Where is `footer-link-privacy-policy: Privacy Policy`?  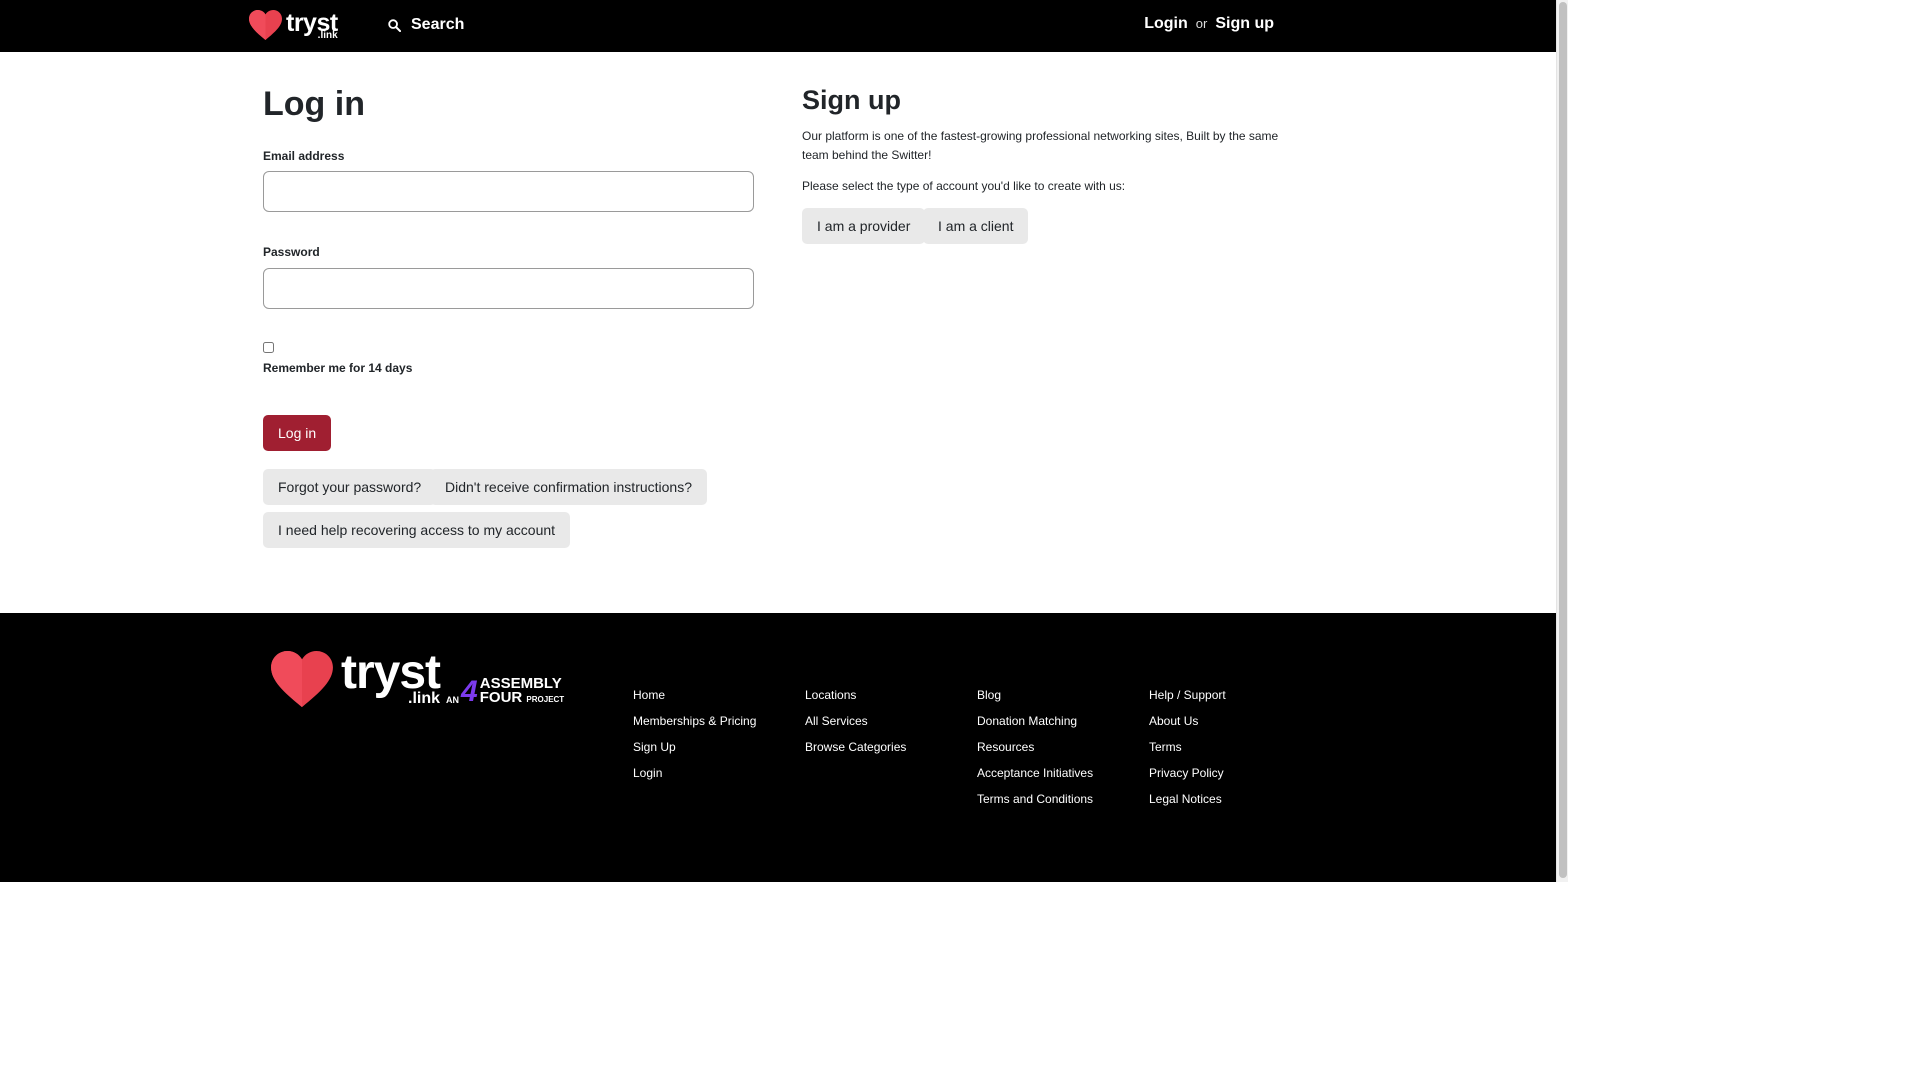
footer-link-privacy-policy: Privacy Policy is located at coordinates (1187, 773).